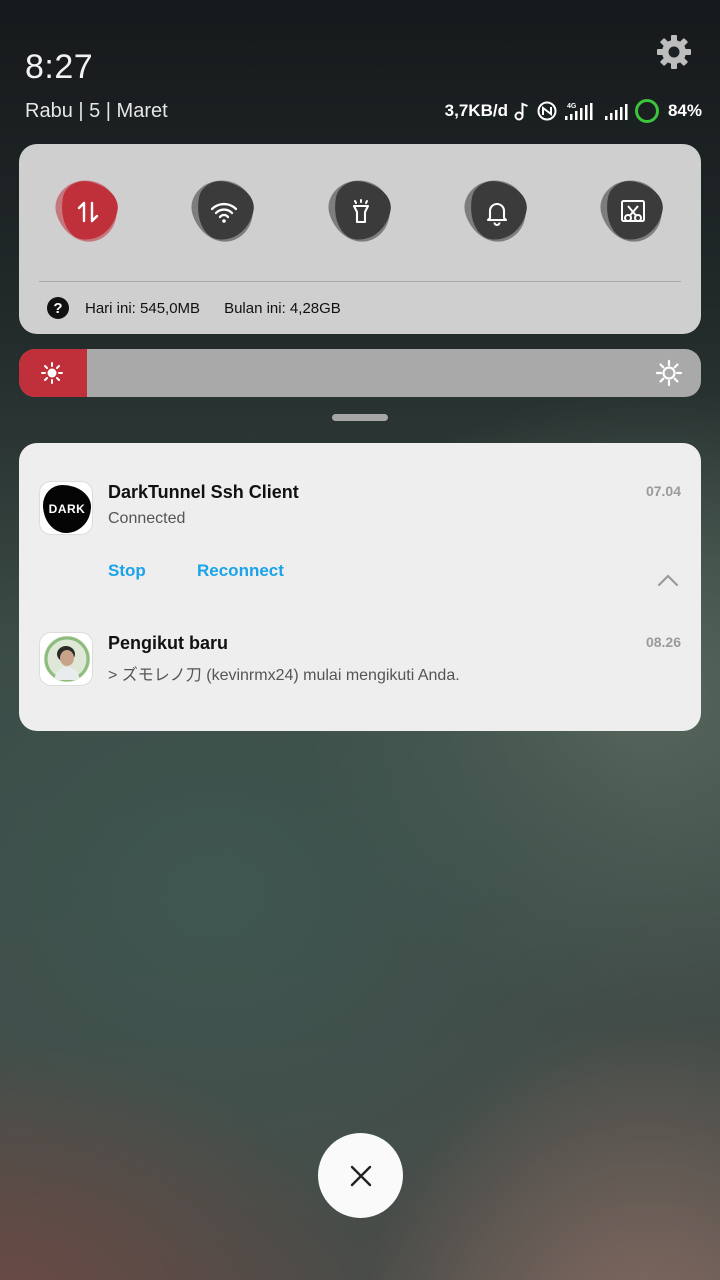 The image size is (720, 1280). I want to click on darktunnel-app-icon: DARK, so click(66, 508).